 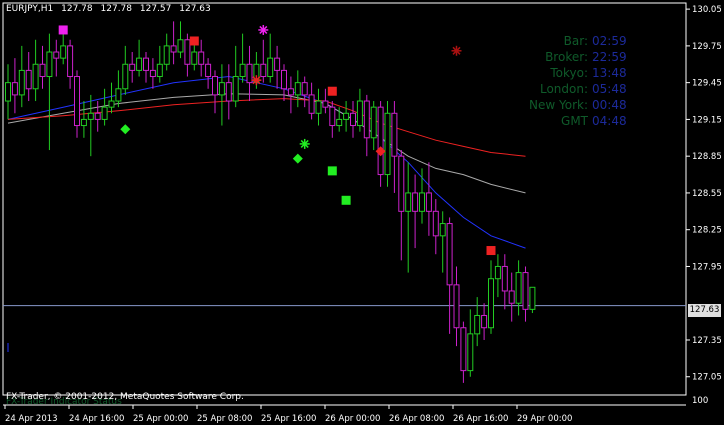 I want to click on info-row-tokyo: Tokyo: 13:48, so click(x=581, y=73).